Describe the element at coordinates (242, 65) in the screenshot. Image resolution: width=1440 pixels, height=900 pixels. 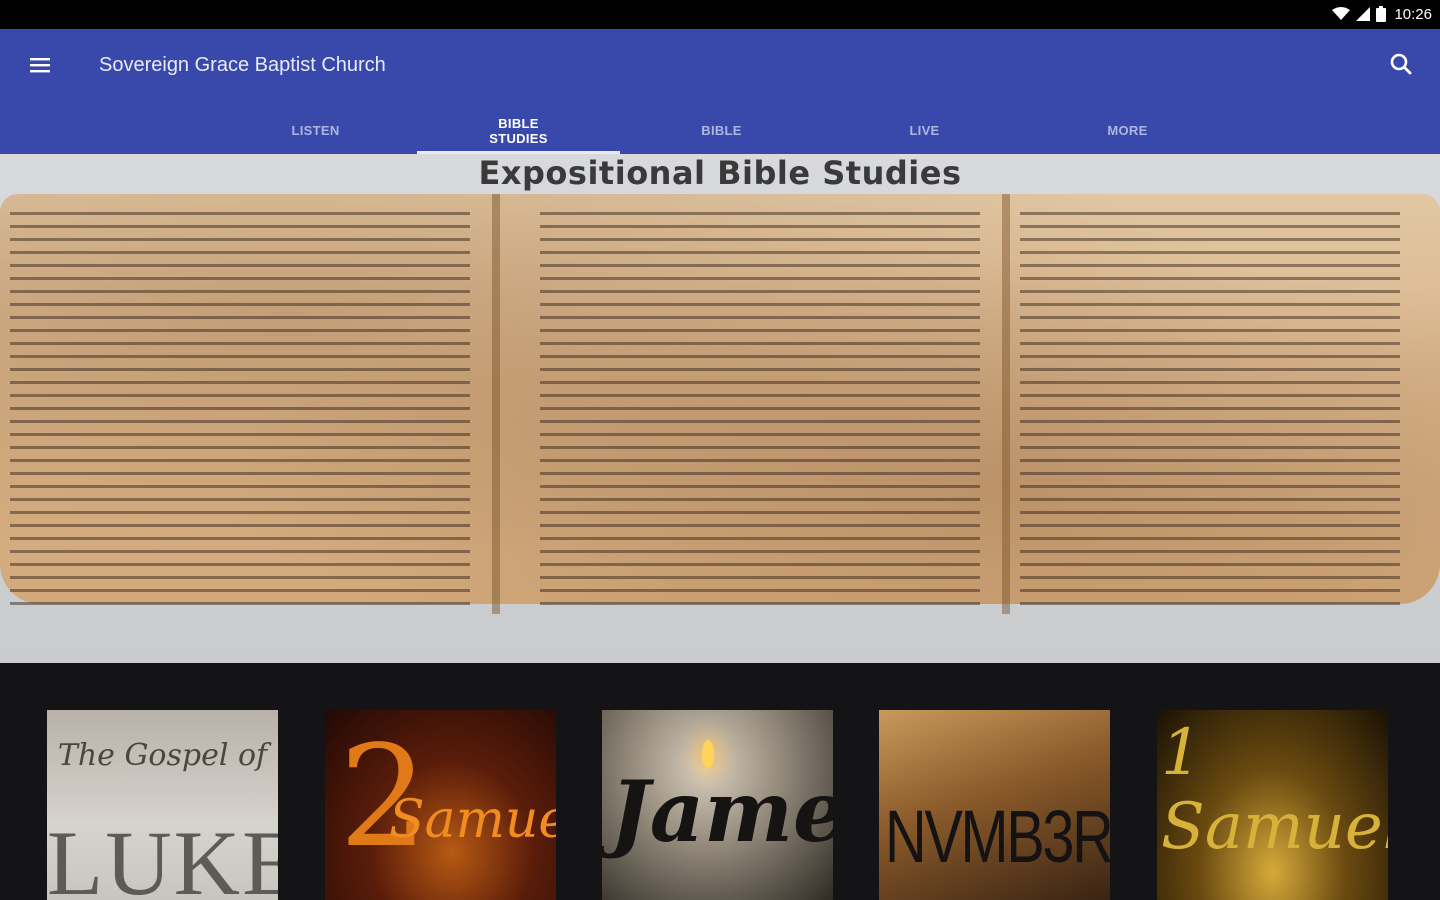
I see `app-title: Sovereign Grace Baptist Church` at that location.